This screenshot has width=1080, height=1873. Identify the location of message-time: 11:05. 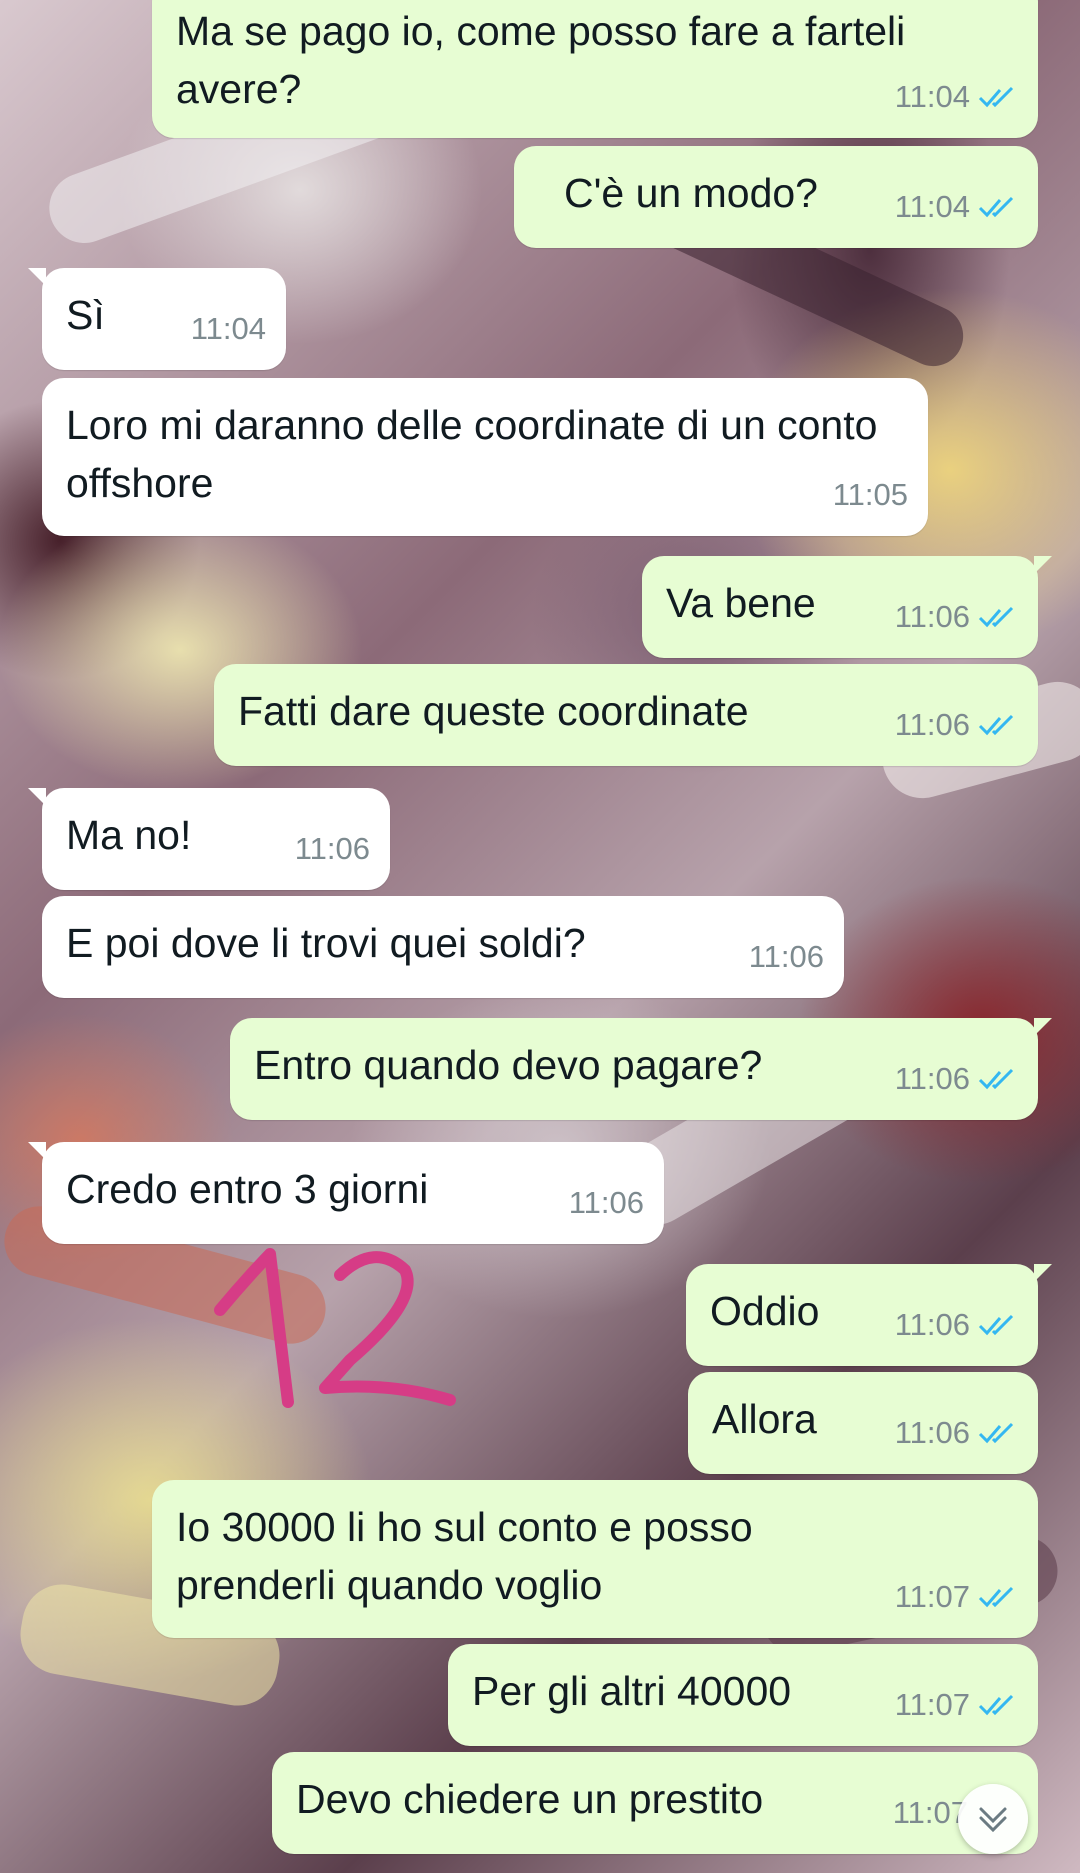
(870, 494).